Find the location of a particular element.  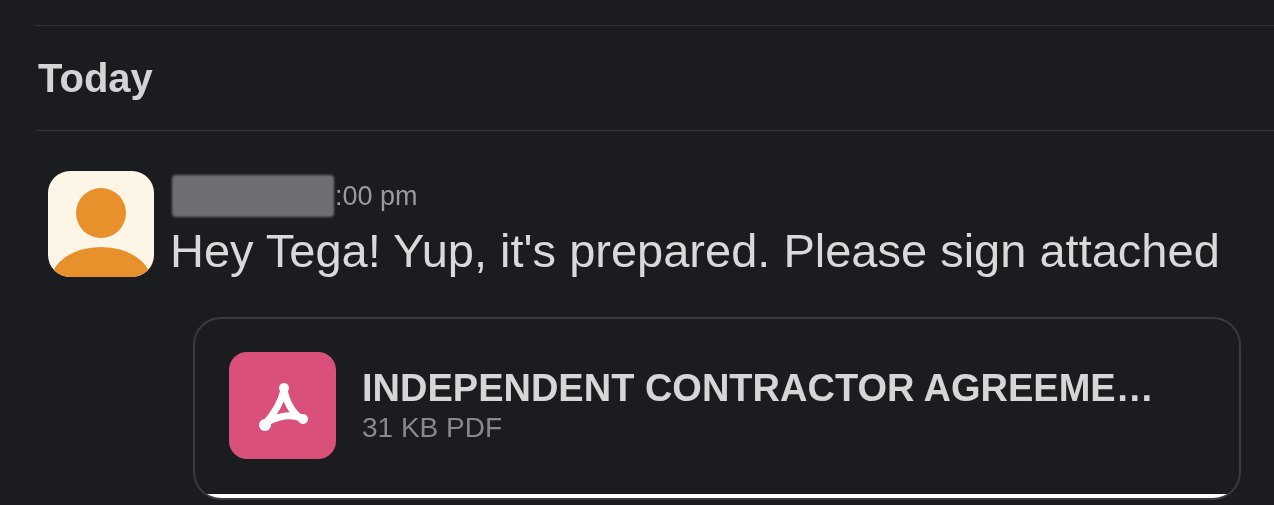

pdf-icon is located at coordinates (282, 405).